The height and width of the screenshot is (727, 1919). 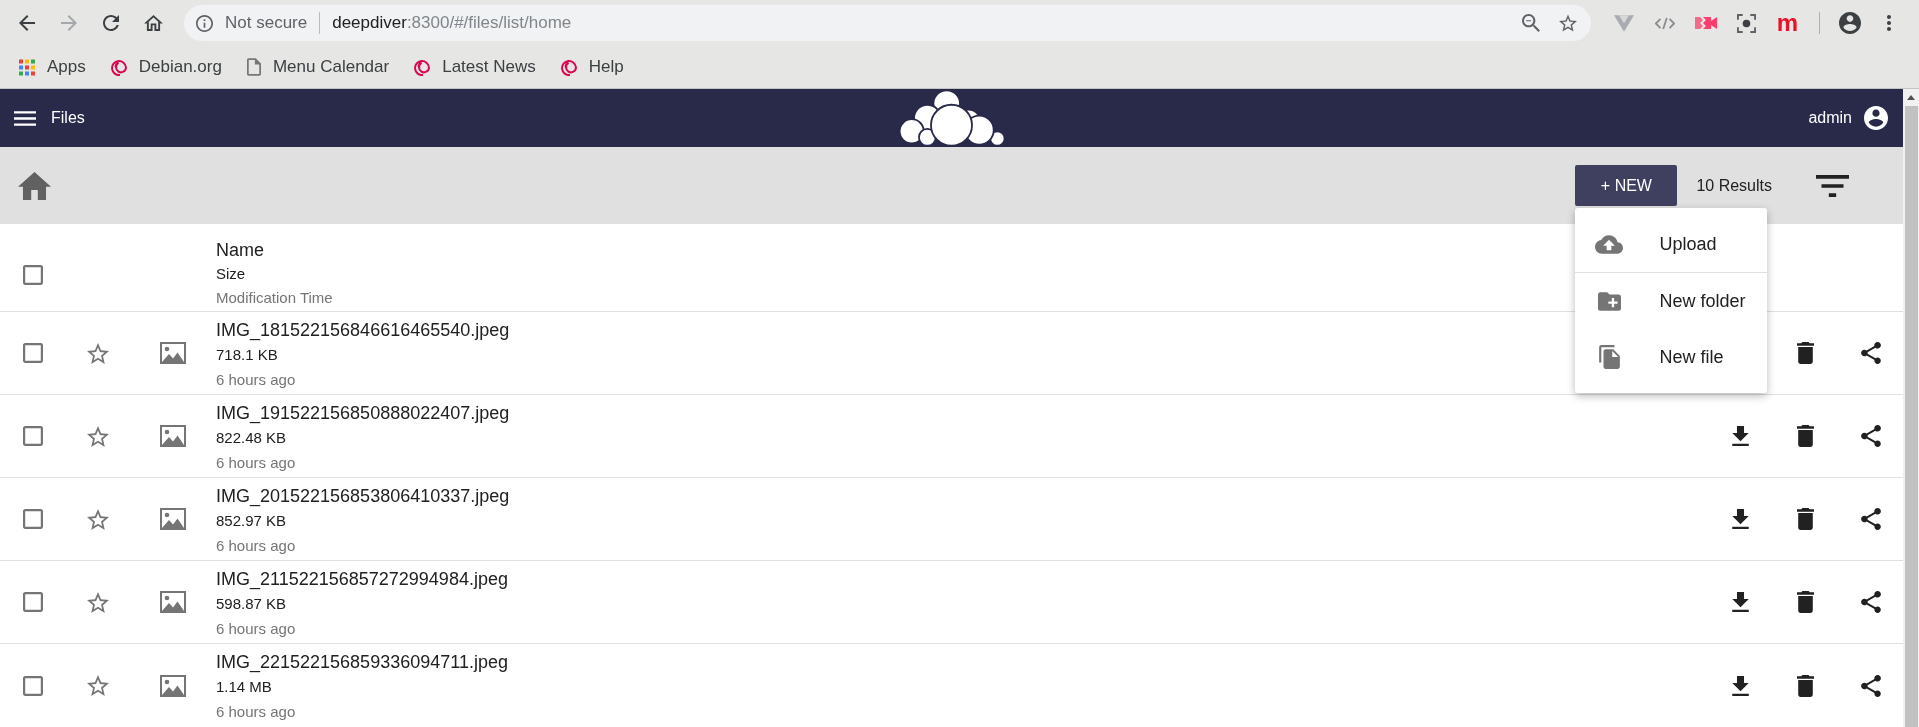 What do you see at coordinates (452, 23) in the screenshot?
I see `url-text: deepdiver:8300/#/files/list/home` at bounding box center [452, 23].